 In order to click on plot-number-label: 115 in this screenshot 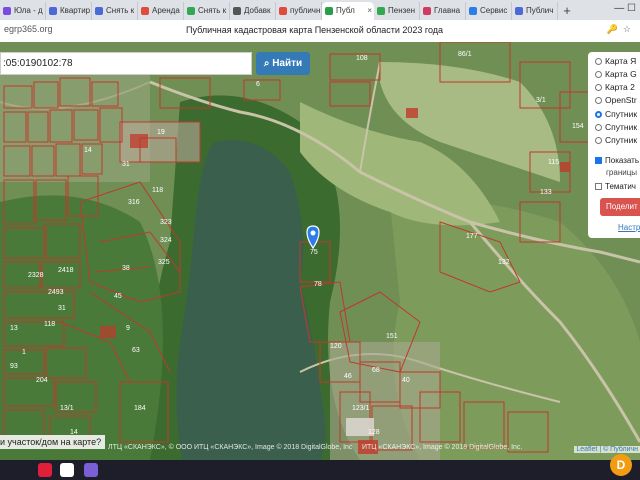, I will do `click(553, 162)`.